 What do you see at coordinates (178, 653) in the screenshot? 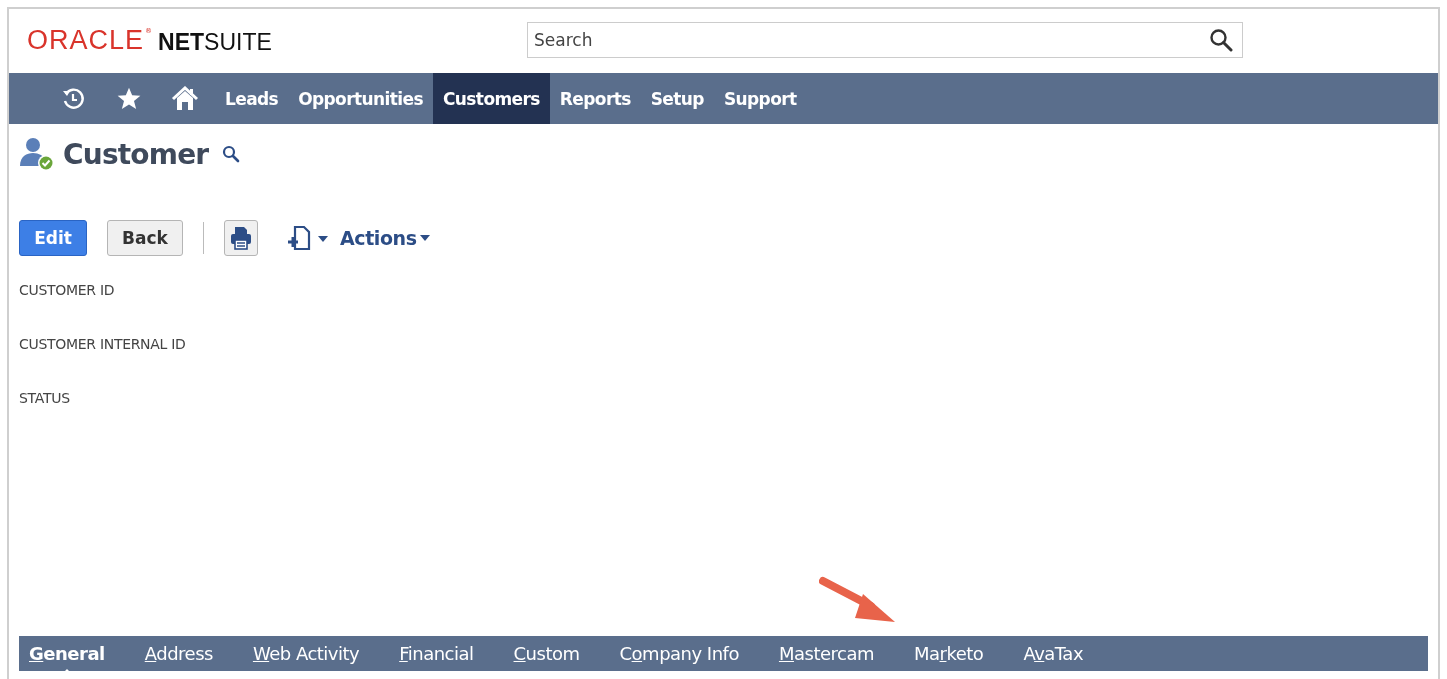
I see `subtab: Address` at bounding box center [178, 653].